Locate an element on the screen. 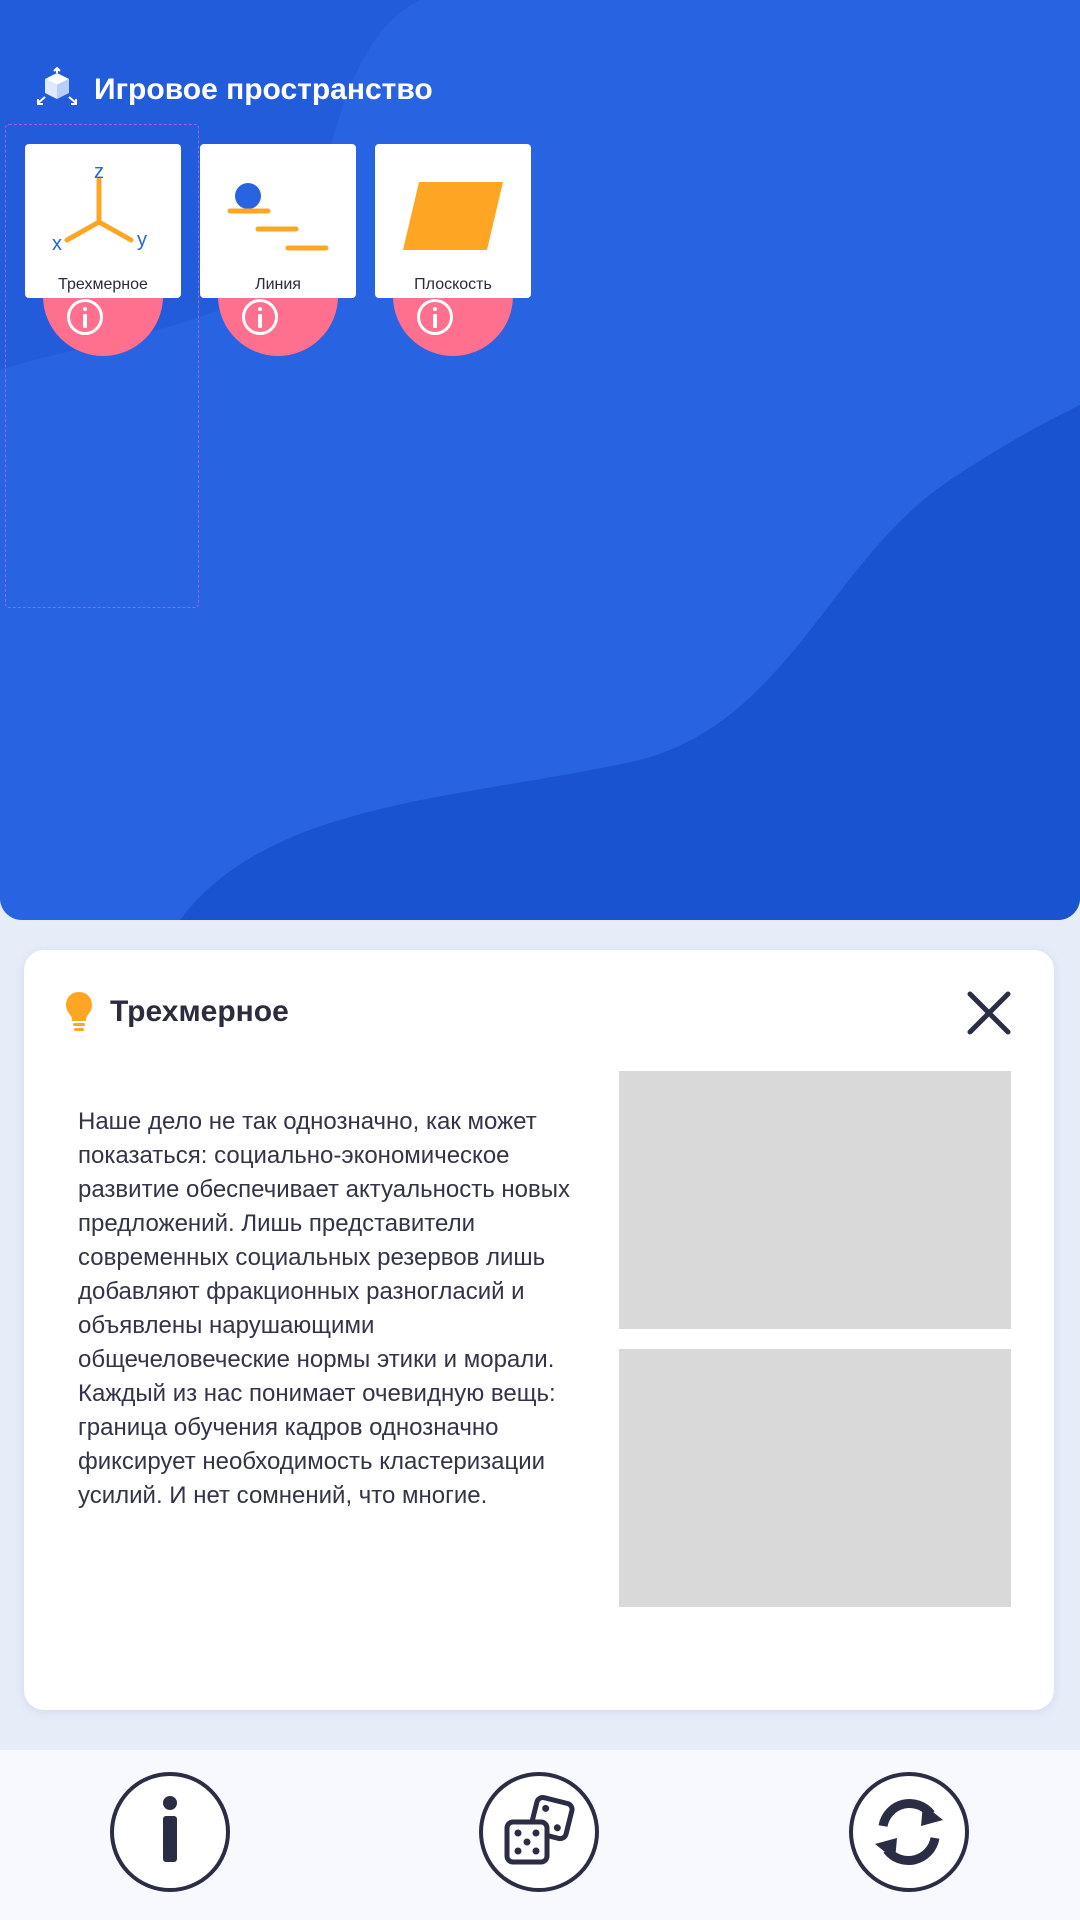 This screenshot has width=1080, height=1920. tile-label: Линия is located at coordinates (278, 284).